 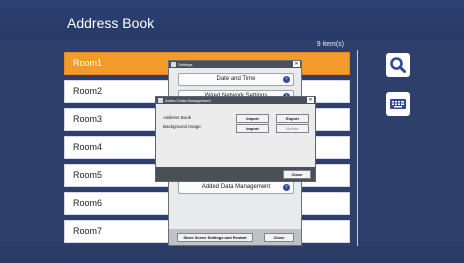 I want to click on page-title: Address Book, so click(x=111, y=23).